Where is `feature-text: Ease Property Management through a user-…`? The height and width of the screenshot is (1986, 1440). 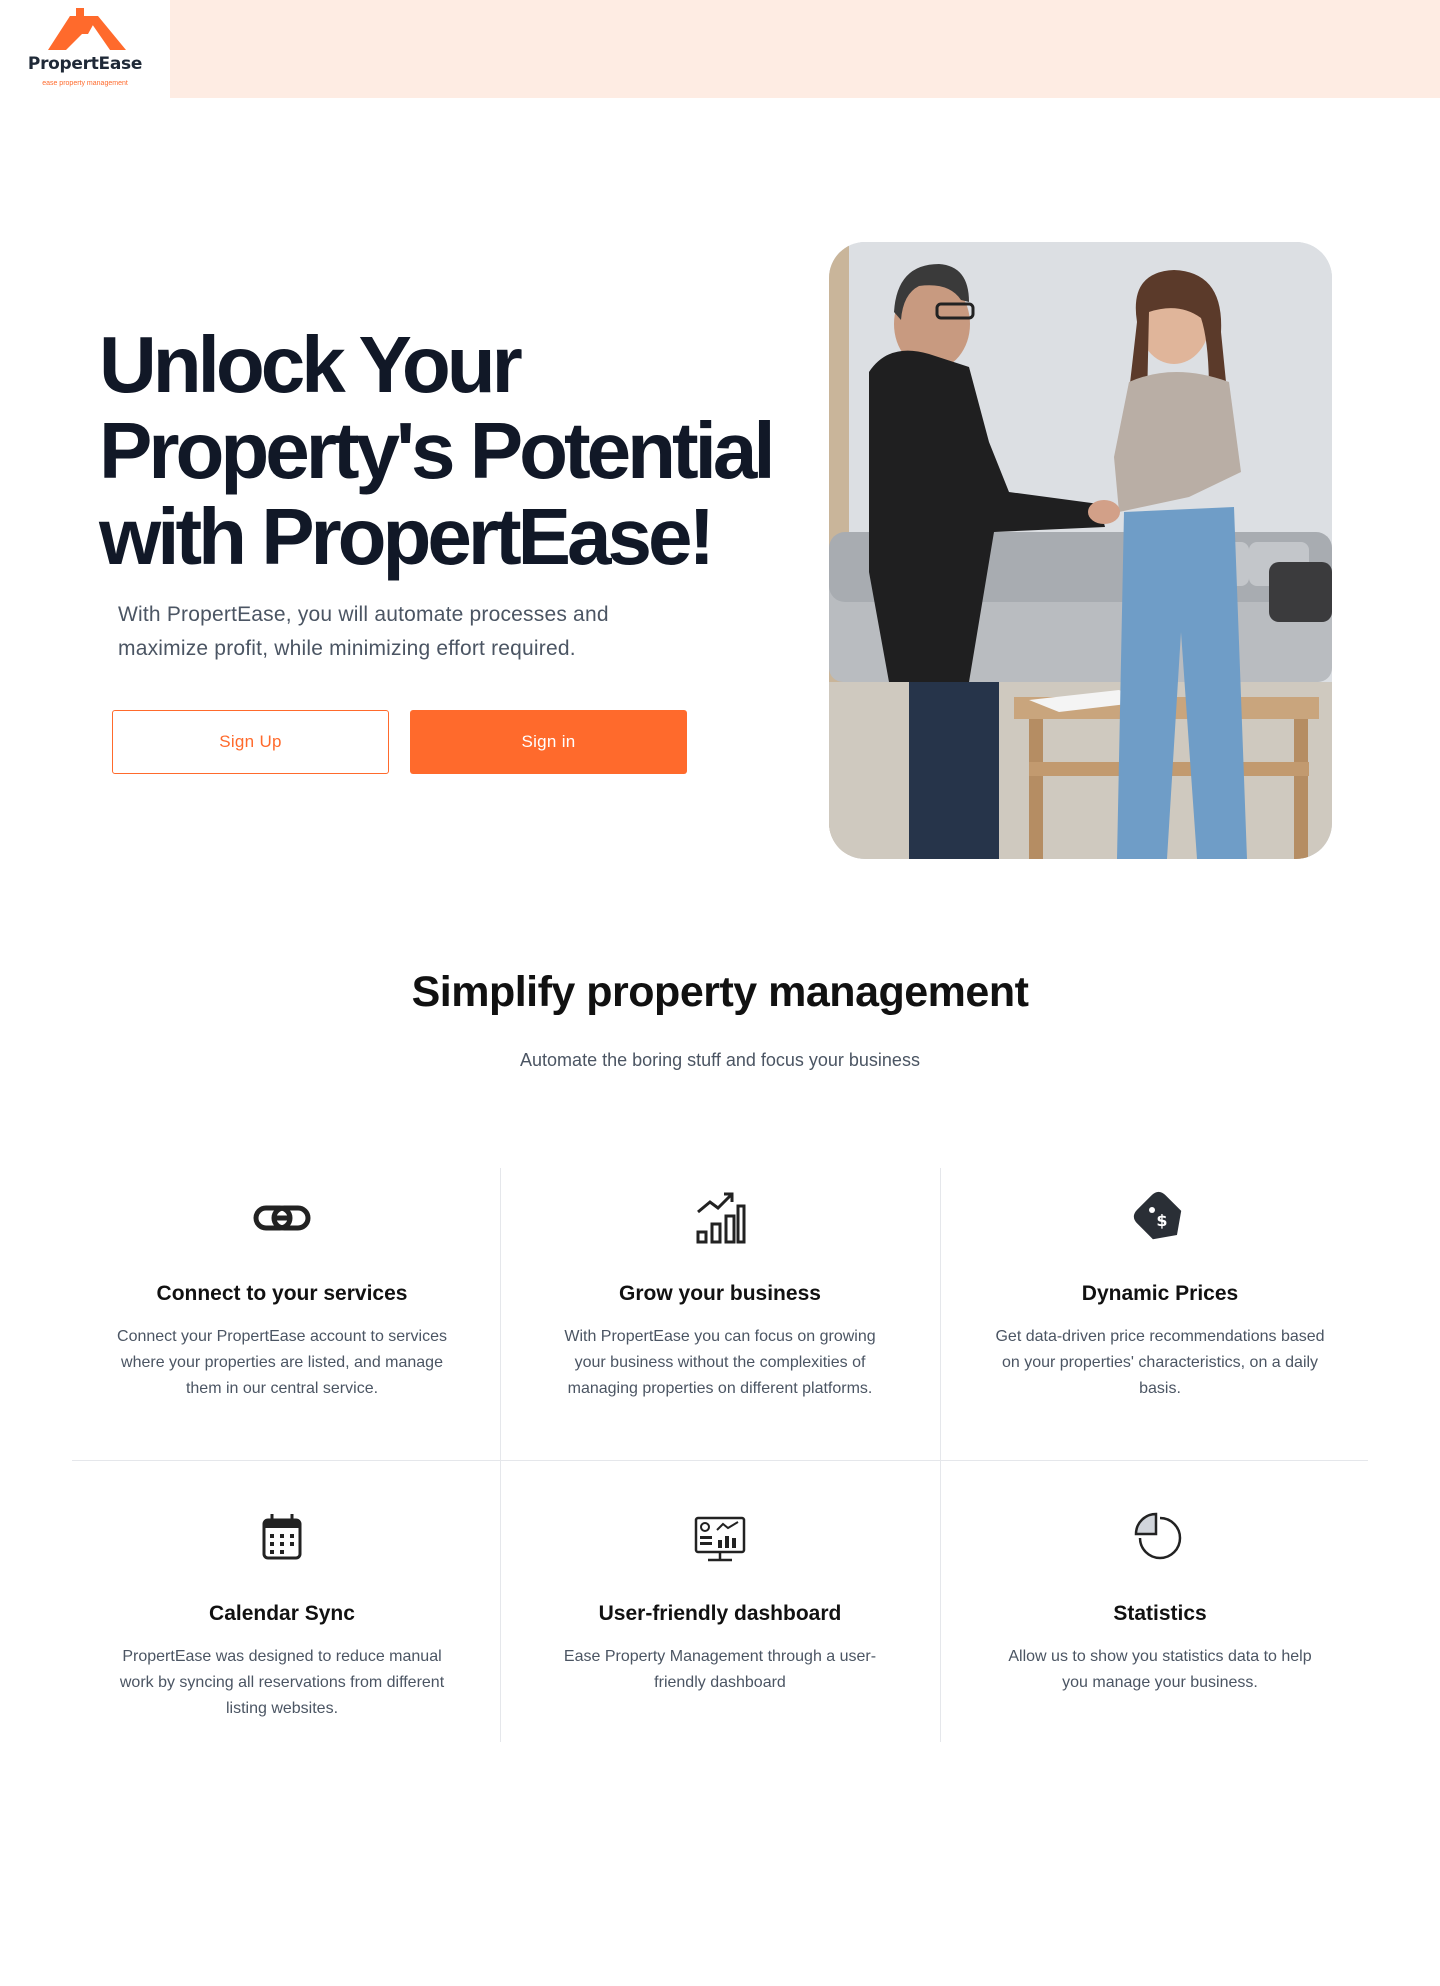 feature-text: Ease Property Management through a user-… is located at coordinates (720, 1669).